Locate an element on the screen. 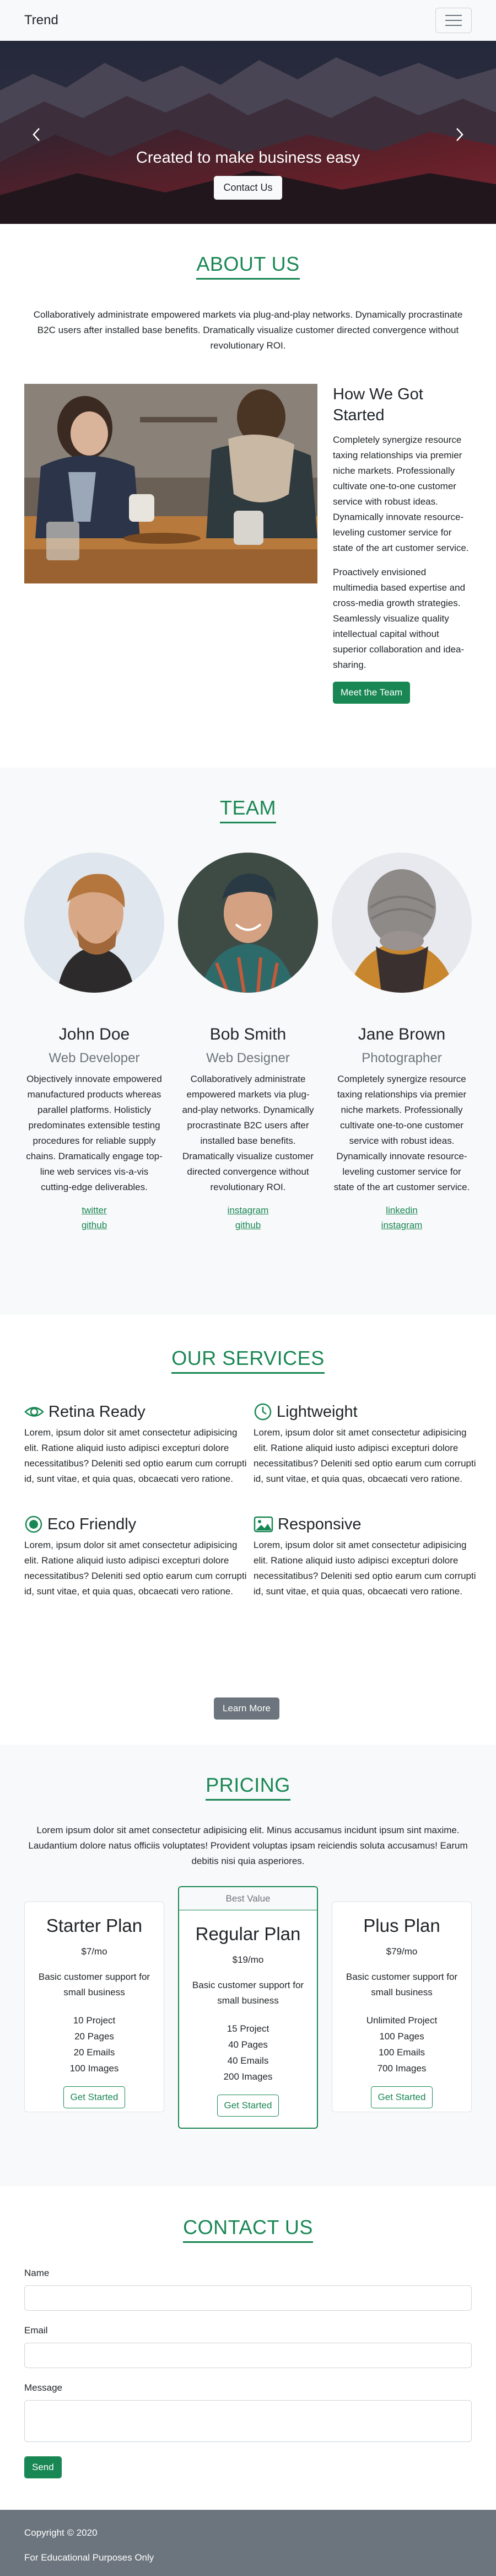  contact-section: CONTACT US Name Email Message Send is located at coordinates (248, 2348).